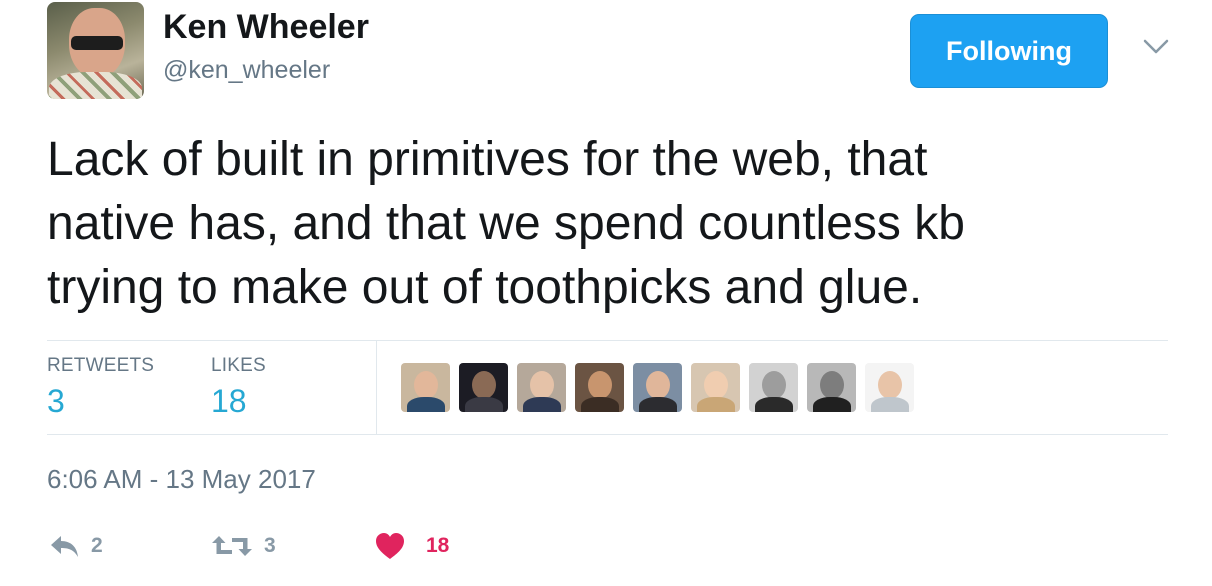 Image resolution: width=1212 pixels, height=586 pixels. I want to click on avatar-glasses, so click(97, 43).